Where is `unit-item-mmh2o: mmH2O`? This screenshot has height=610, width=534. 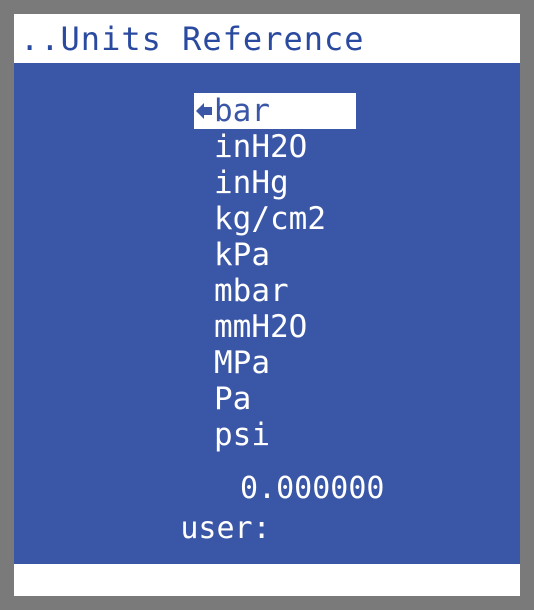
unit-item-mmh2o: mmH2O is located at coordinates (260, 327).